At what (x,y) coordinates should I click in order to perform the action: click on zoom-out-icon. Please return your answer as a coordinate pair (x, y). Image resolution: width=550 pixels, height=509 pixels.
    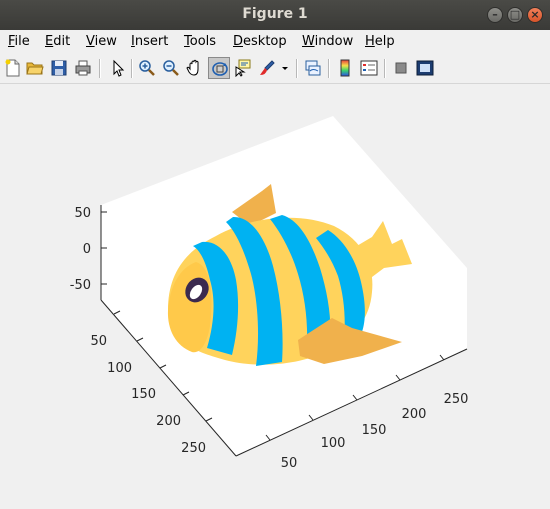
    Looking at the image, I should click on (171, 68).